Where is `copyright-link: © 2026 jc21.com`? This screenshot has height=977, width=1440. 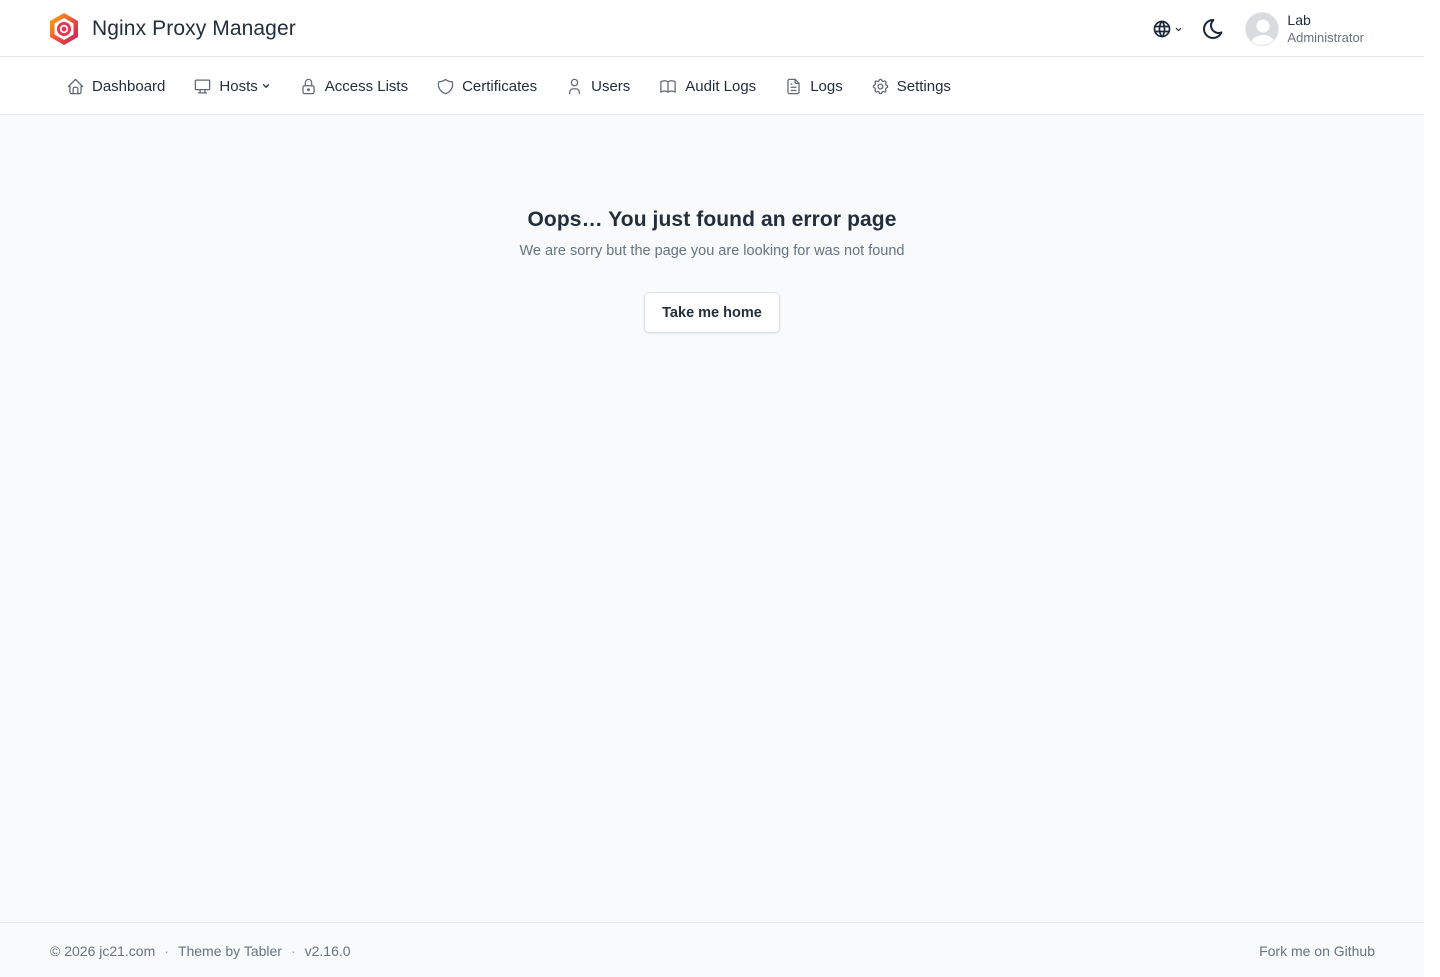 copyright-link: © 2026 jc21.com is located at coordinates (102, 951).